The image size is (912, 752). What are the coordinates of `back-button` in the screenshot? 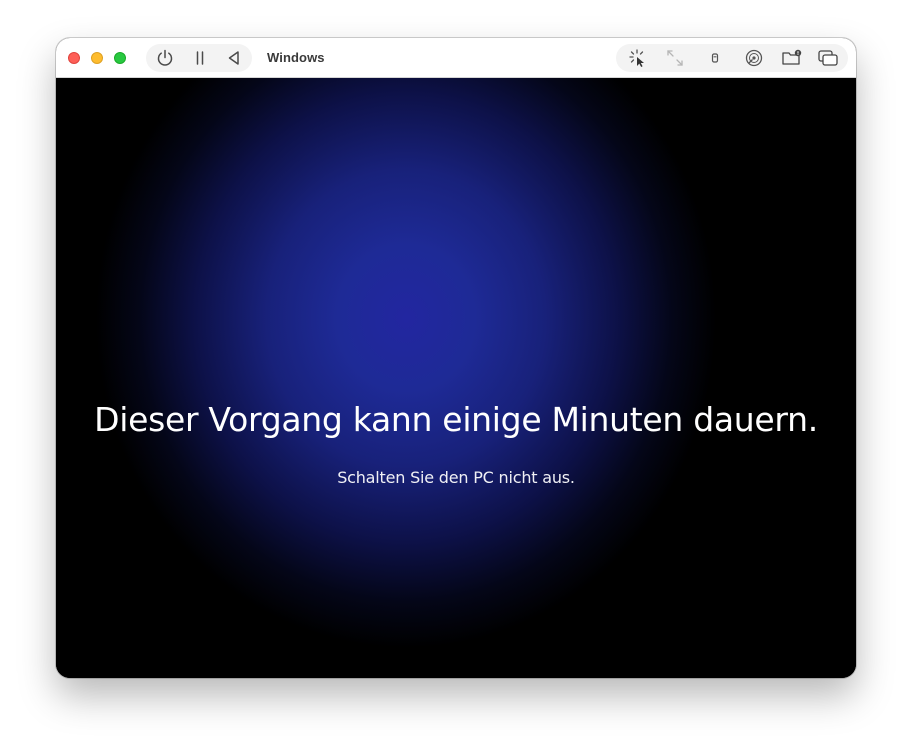 It's located at (234, 58).